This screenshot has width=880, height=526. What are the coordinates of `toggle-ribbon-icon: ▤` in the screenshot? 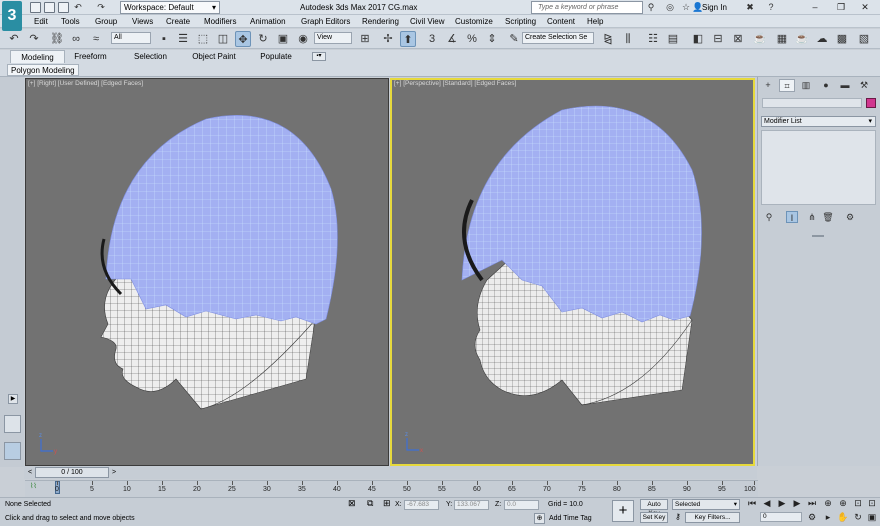 It's located at (673, 39).